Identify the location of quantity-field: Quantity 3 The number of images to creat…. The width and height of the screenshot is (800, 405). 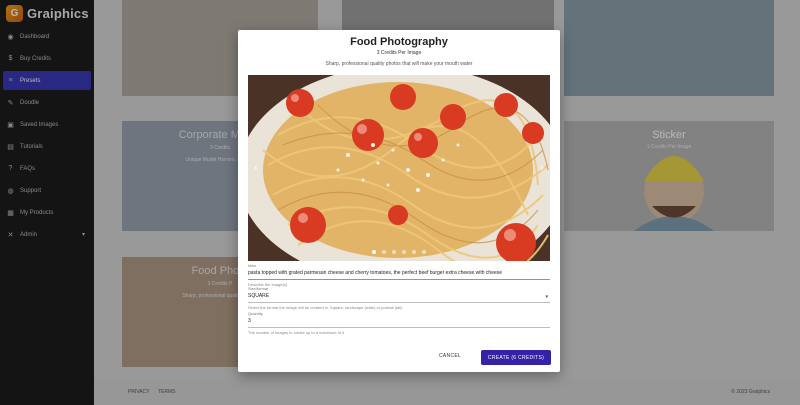
(399, 323).